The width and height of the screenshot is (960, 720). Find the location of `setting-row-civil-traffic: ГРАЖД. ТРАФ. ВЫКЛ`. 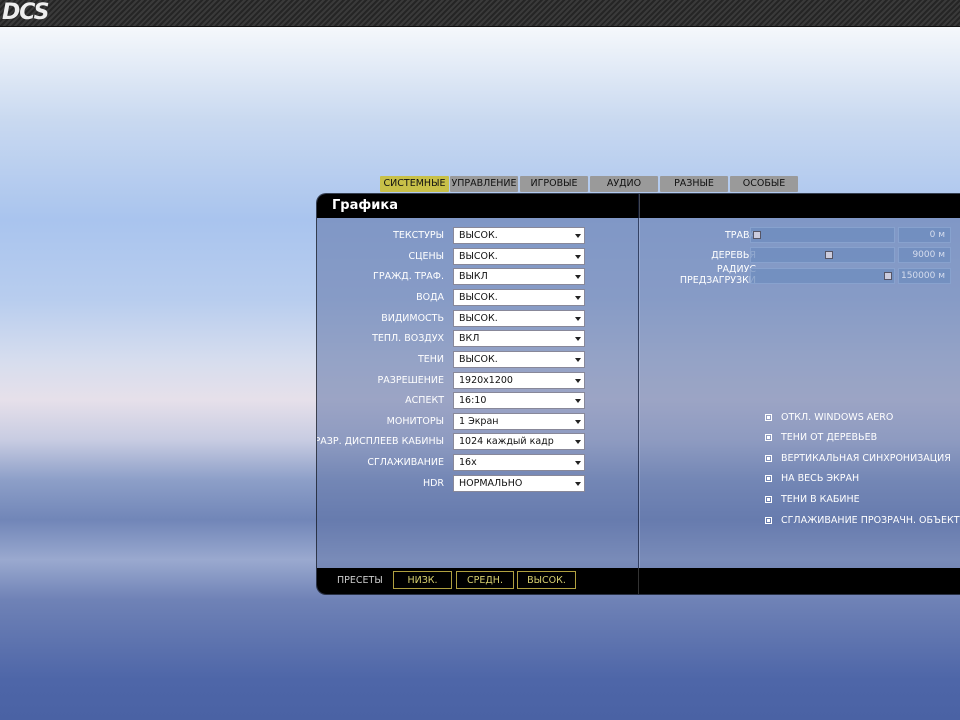

setting-row-civil-traffic: ГРАЖД. ТРАФ. ВЫКЛ is located at coordinates (478, 277).